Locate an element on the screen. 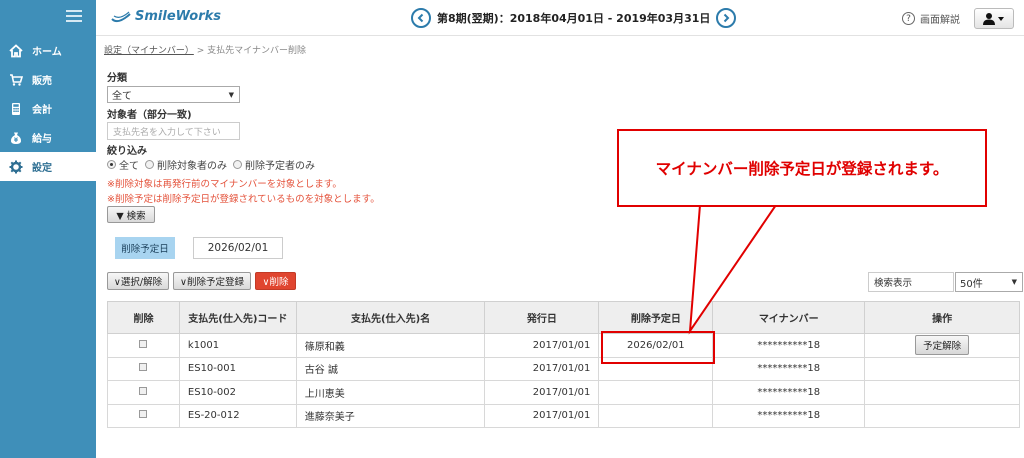 This screenshot has width=1024, height=458. name-cell: 上川恵美 is located at coordinates (390, 392).